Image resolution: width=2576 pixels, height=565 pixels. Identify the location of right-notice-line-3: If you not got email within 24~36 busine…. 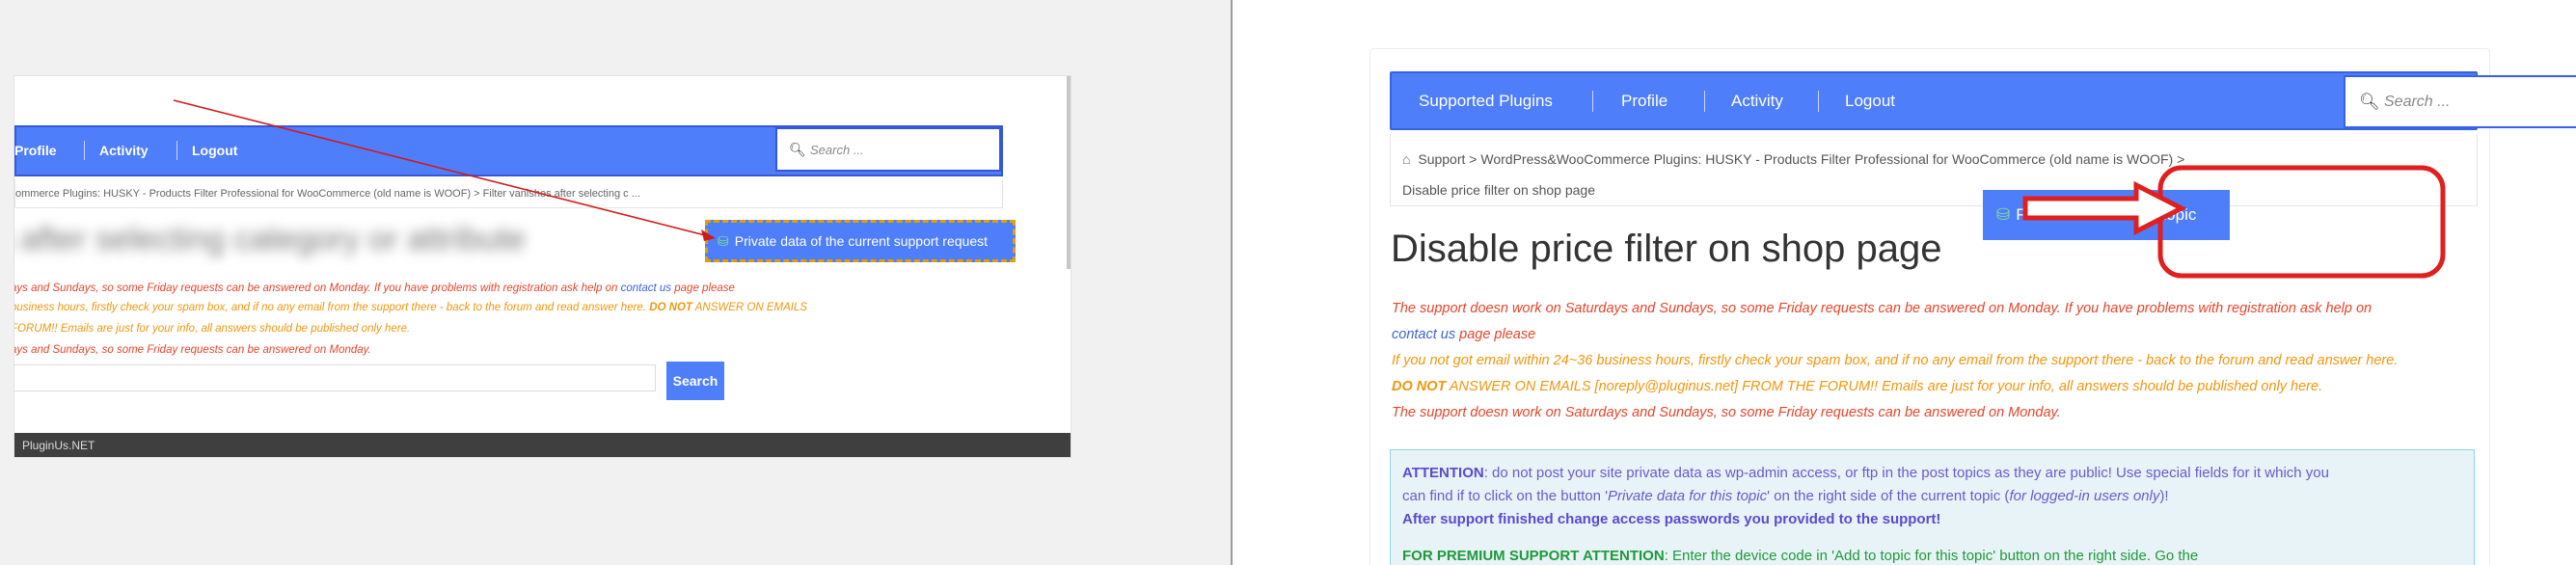
(1895, 360).